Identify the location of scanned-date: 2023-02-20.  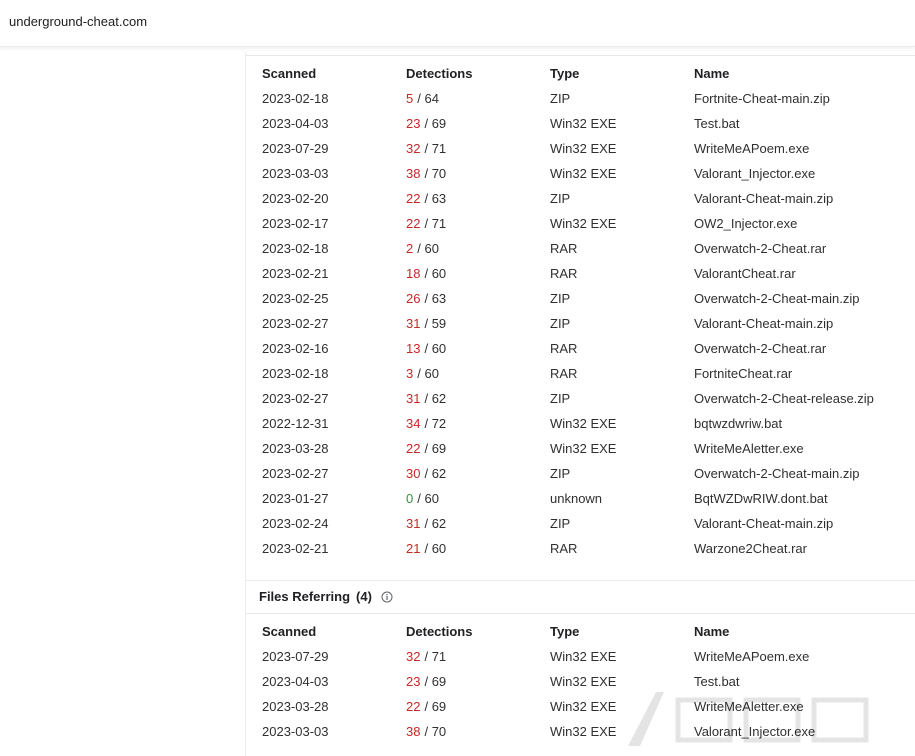
(295, 198).